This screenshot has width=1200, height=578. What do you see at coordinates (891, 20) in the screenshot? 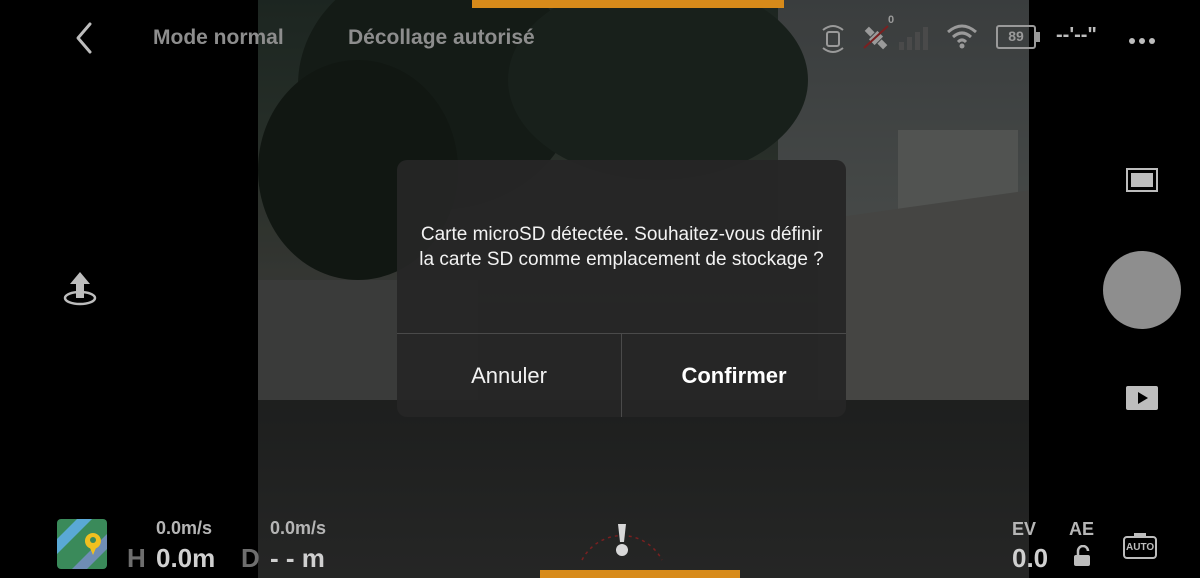
I see `satellite-count: 0` at bounding box center [891, 20].